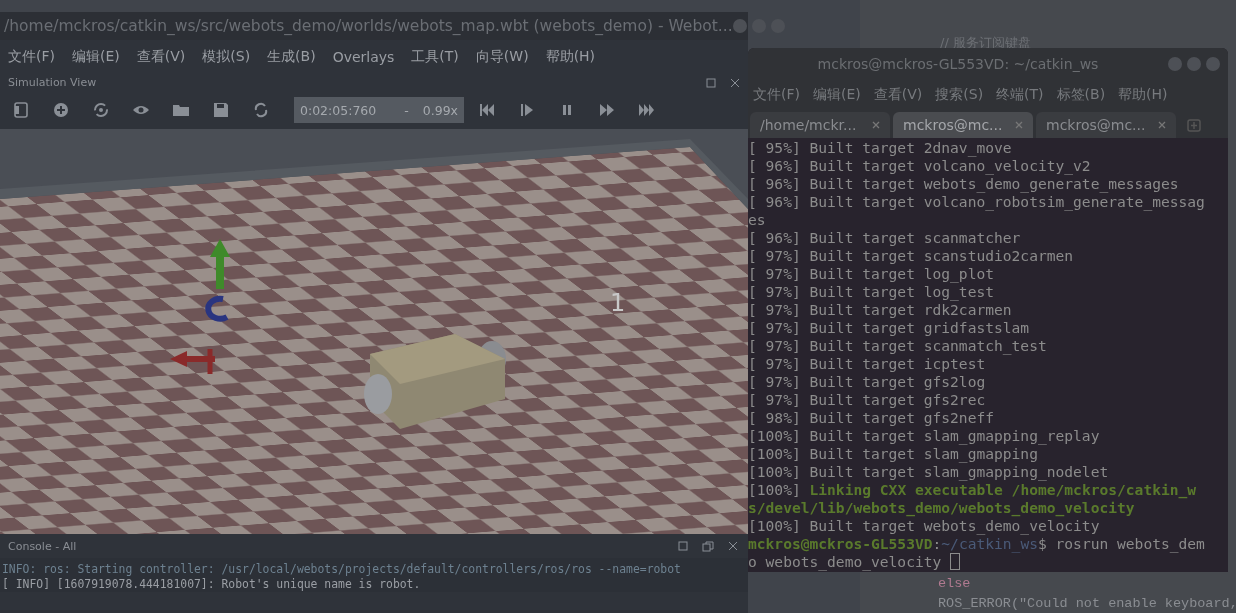  What do you see at coordinates (880, 310) in the screenshot?
I see `terminal-line: [ 97%] Built target rdk2carmen` at bounding box center [880, 310].